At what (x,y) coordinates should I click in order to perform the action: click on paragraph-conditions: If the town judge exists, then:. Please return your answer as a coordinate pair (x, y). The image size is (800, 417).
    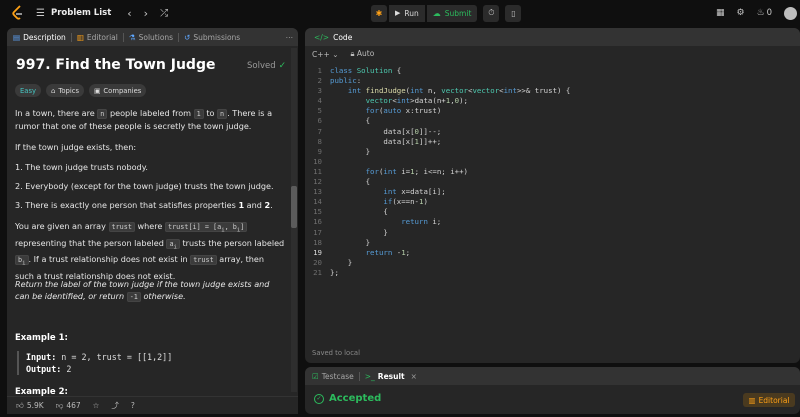
    Looking at the image, I should click on (76, 147).